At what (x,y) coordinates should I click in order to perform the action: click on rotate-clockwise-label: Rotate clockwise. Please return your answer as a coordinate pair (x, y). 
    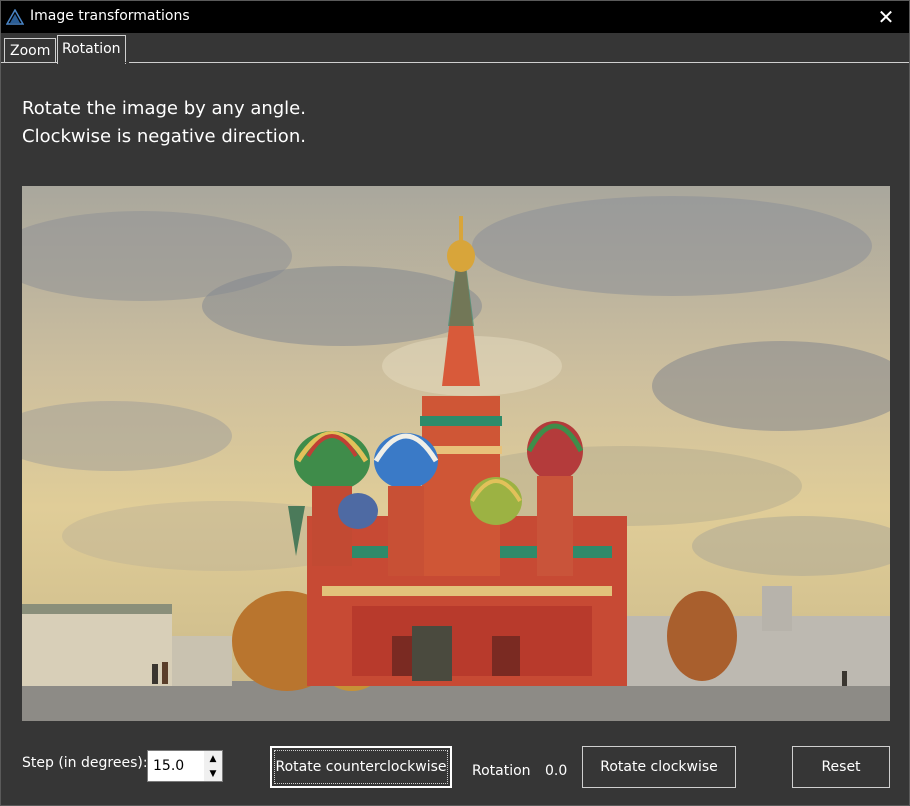
    Looking at the image, I should click on (659, 767).